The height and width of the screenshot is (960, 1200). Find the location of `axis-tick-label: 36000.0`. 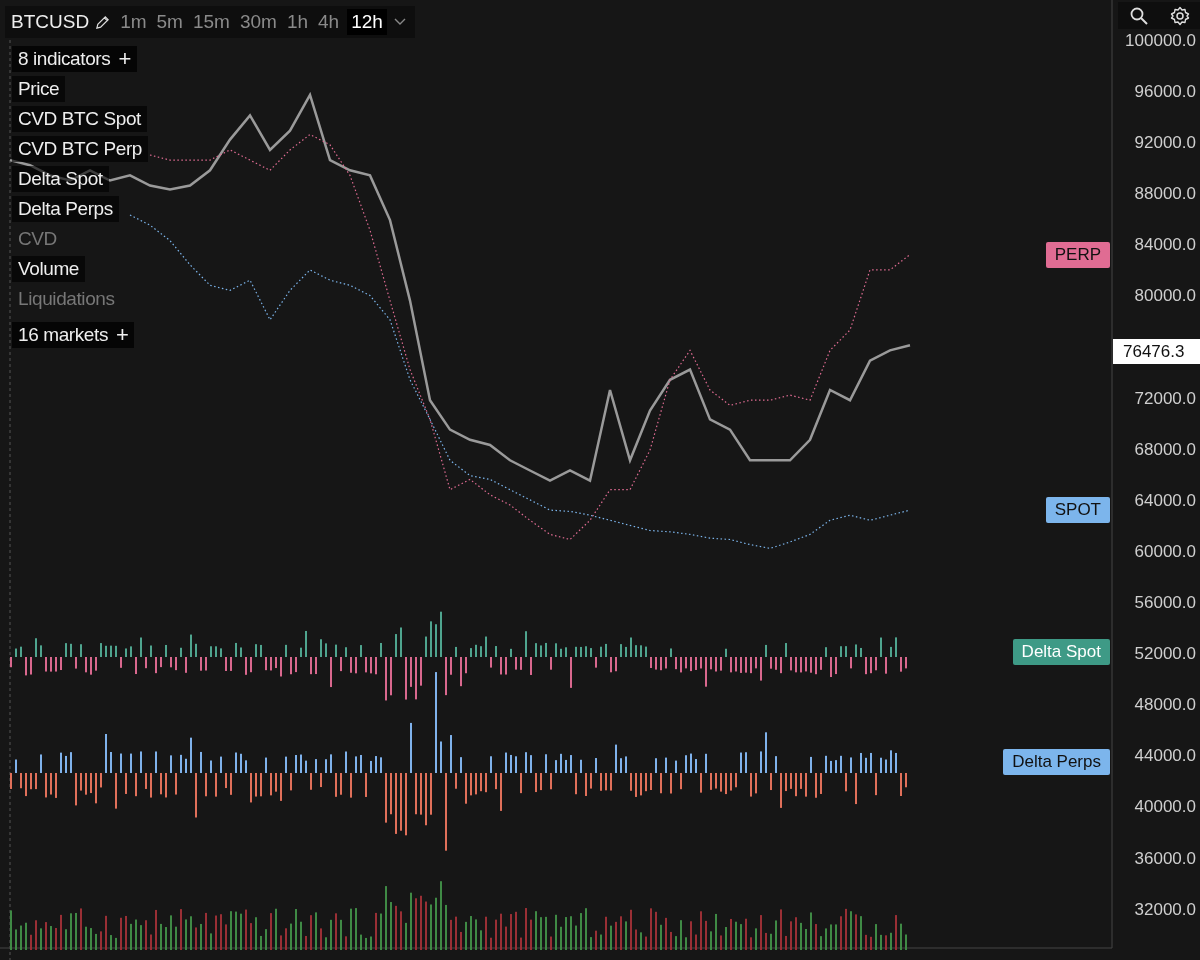

axis-tick-label: 36000.0 is located at coordinates (1165, 858).